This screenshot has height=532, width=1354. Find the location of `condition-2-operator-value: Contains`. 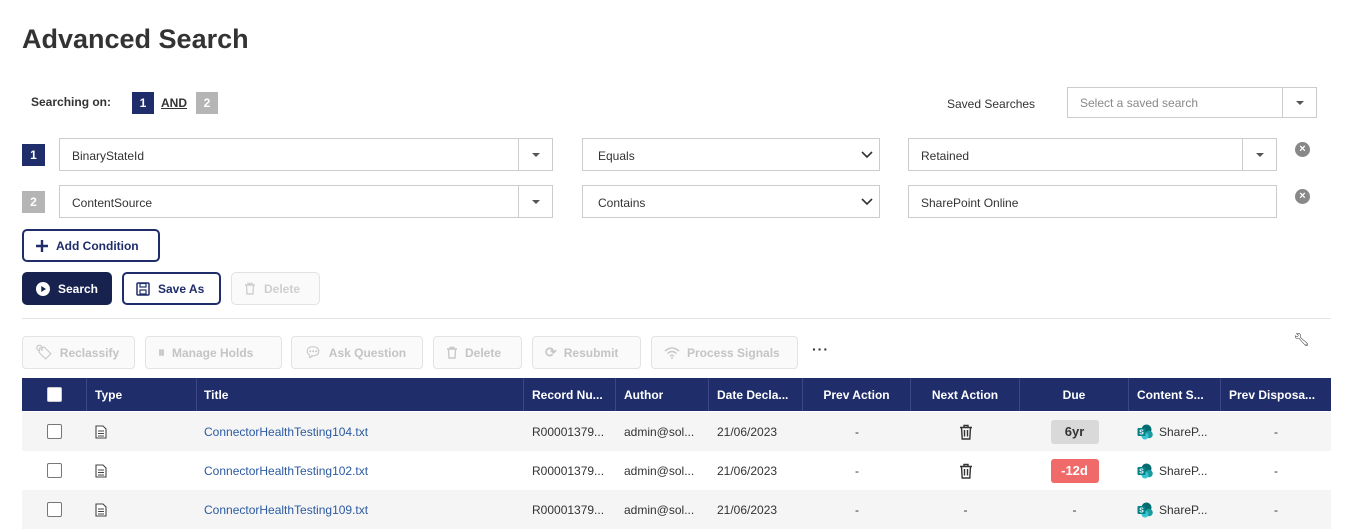

condition-2-operator-value: Contains is located at coordinates (622, 203).